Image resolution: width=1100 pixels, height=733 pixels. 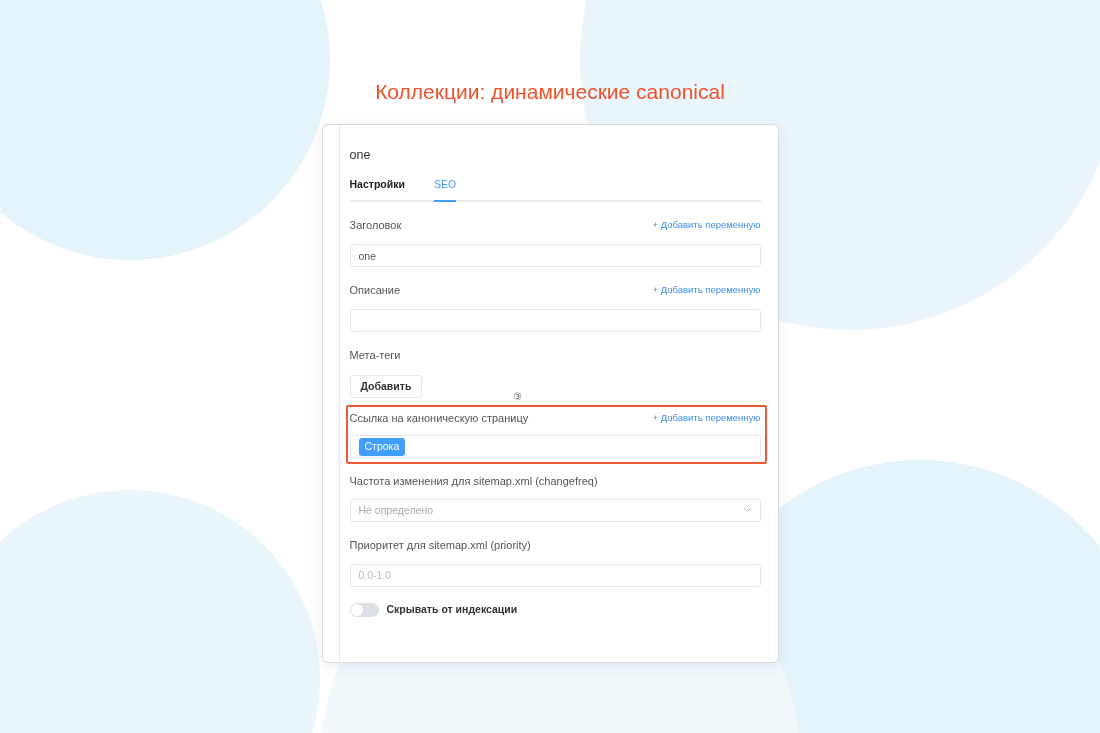 What do you see at coordinates (364, 609) in the screenshot?
I see `toggle-switch` at bounding box center [364, 609].